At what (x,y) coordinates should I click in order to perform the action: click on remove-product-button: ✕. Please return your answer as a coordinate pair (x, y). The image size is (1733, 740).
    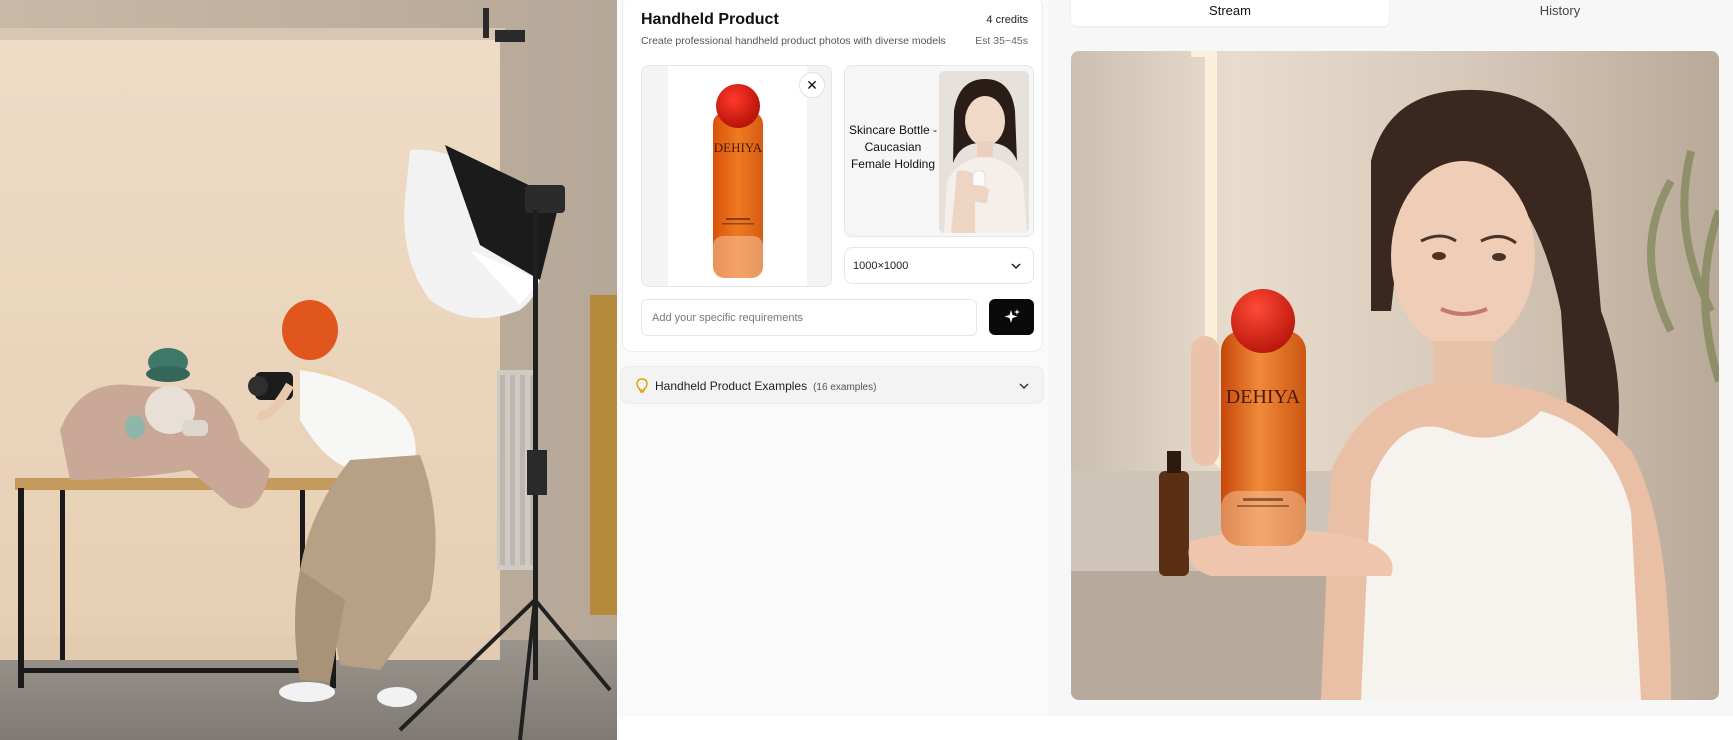
    Looking at the image, I should click on (812, 85).